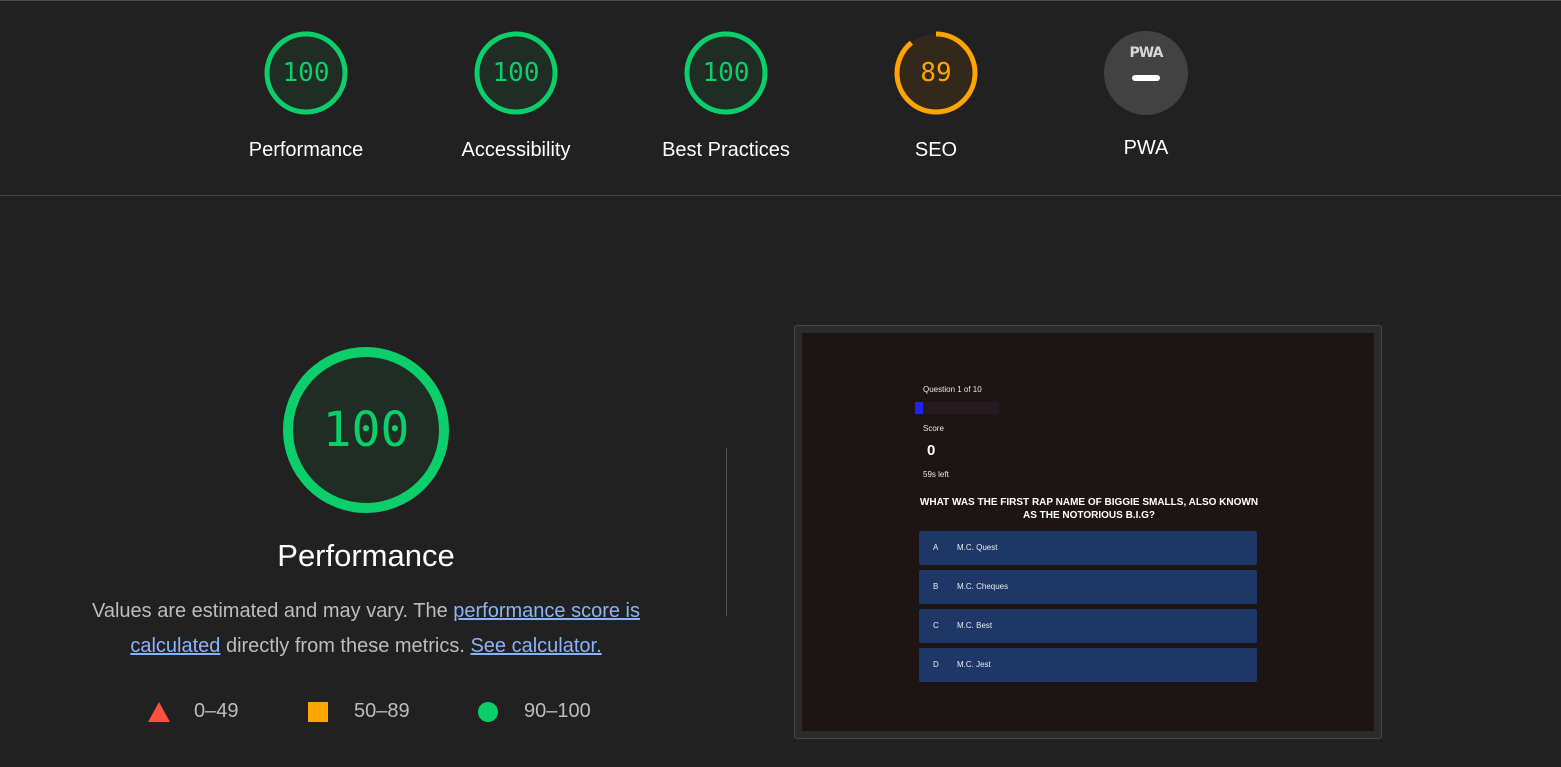  I want to click on score-value: 0, so click(931, 450).